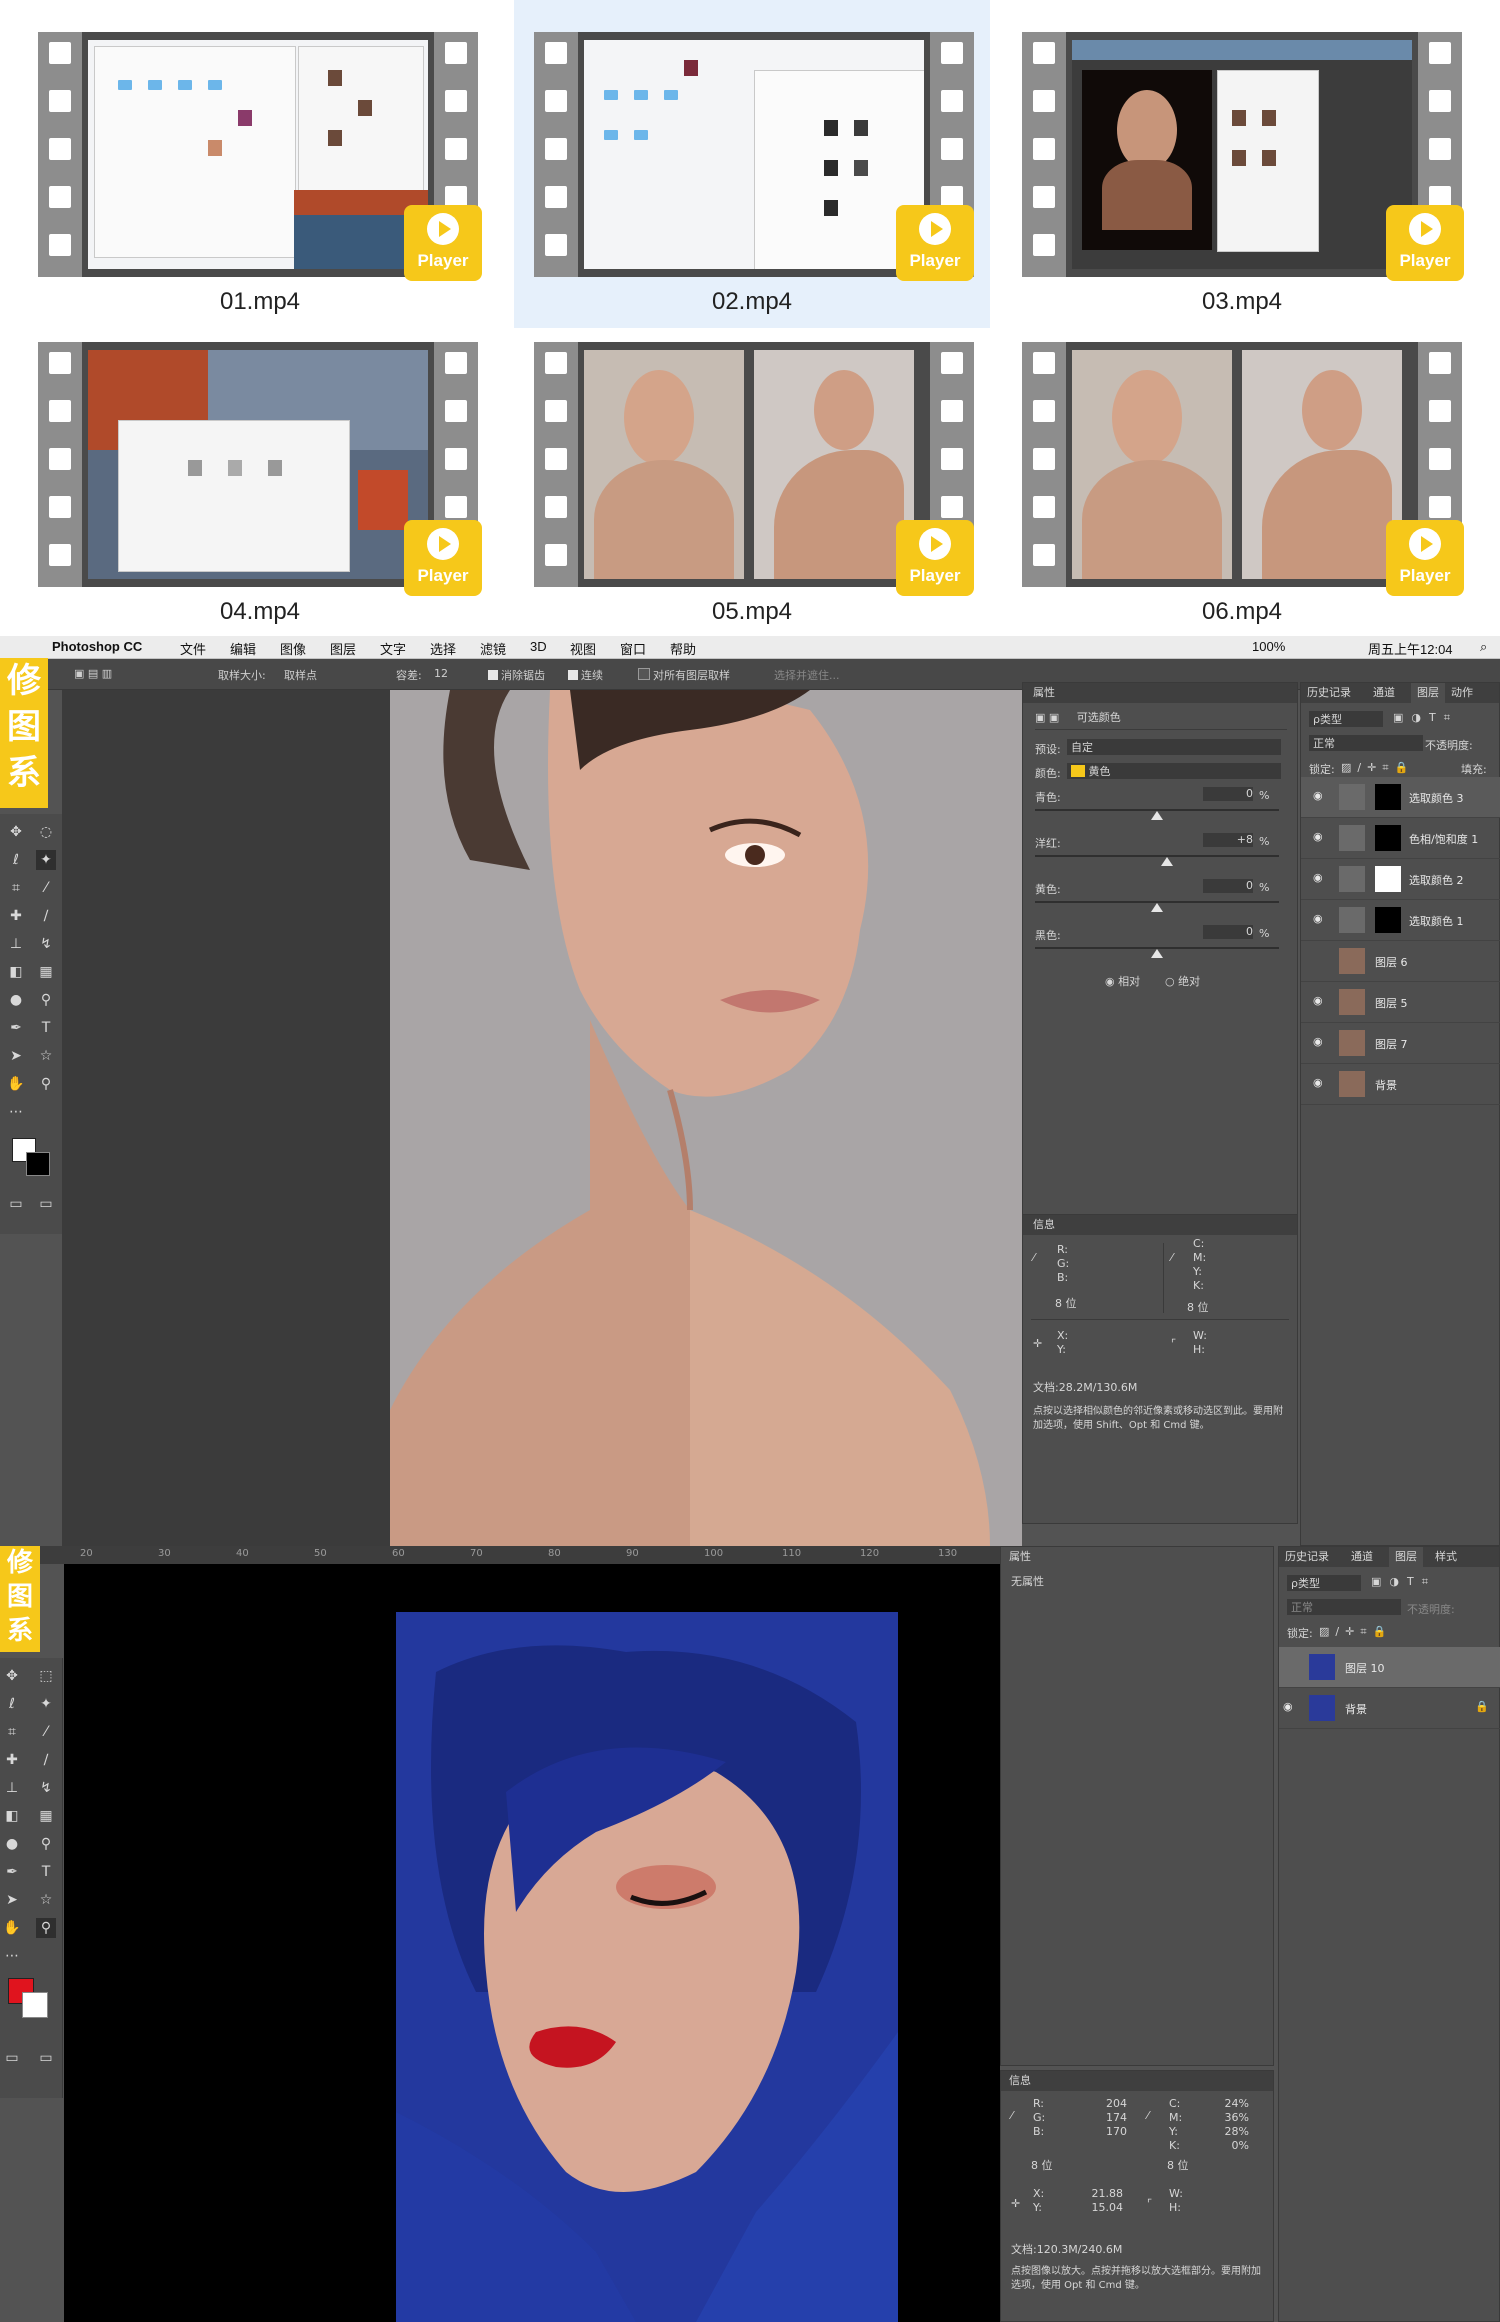  Describe the element at coordinates (241, 157) in the screenshot. I see `video-item: Player 01.mp4` at that location.